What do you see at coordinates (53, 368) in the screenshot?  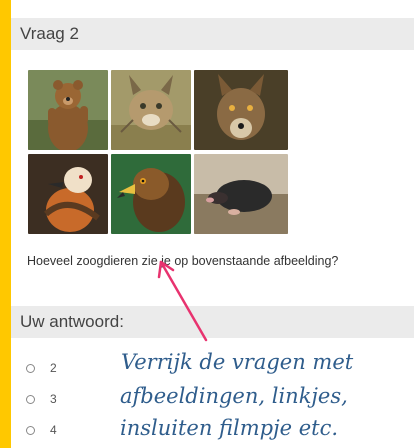 I see `answer-option-label: 2` at bounding box center [53, 368].